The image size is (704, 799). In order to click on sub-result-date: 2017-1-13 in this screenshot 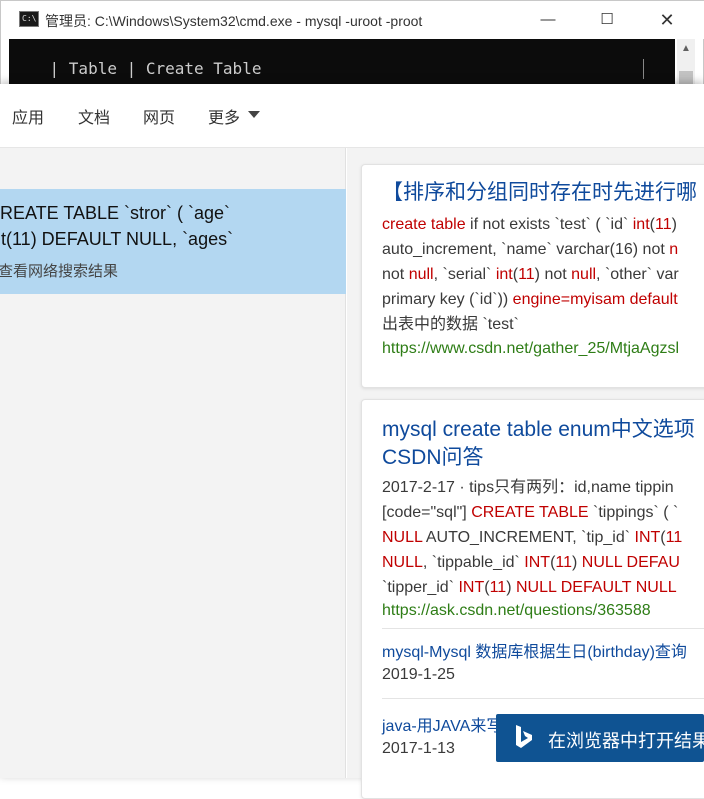, I will do `click(418, 748)`.